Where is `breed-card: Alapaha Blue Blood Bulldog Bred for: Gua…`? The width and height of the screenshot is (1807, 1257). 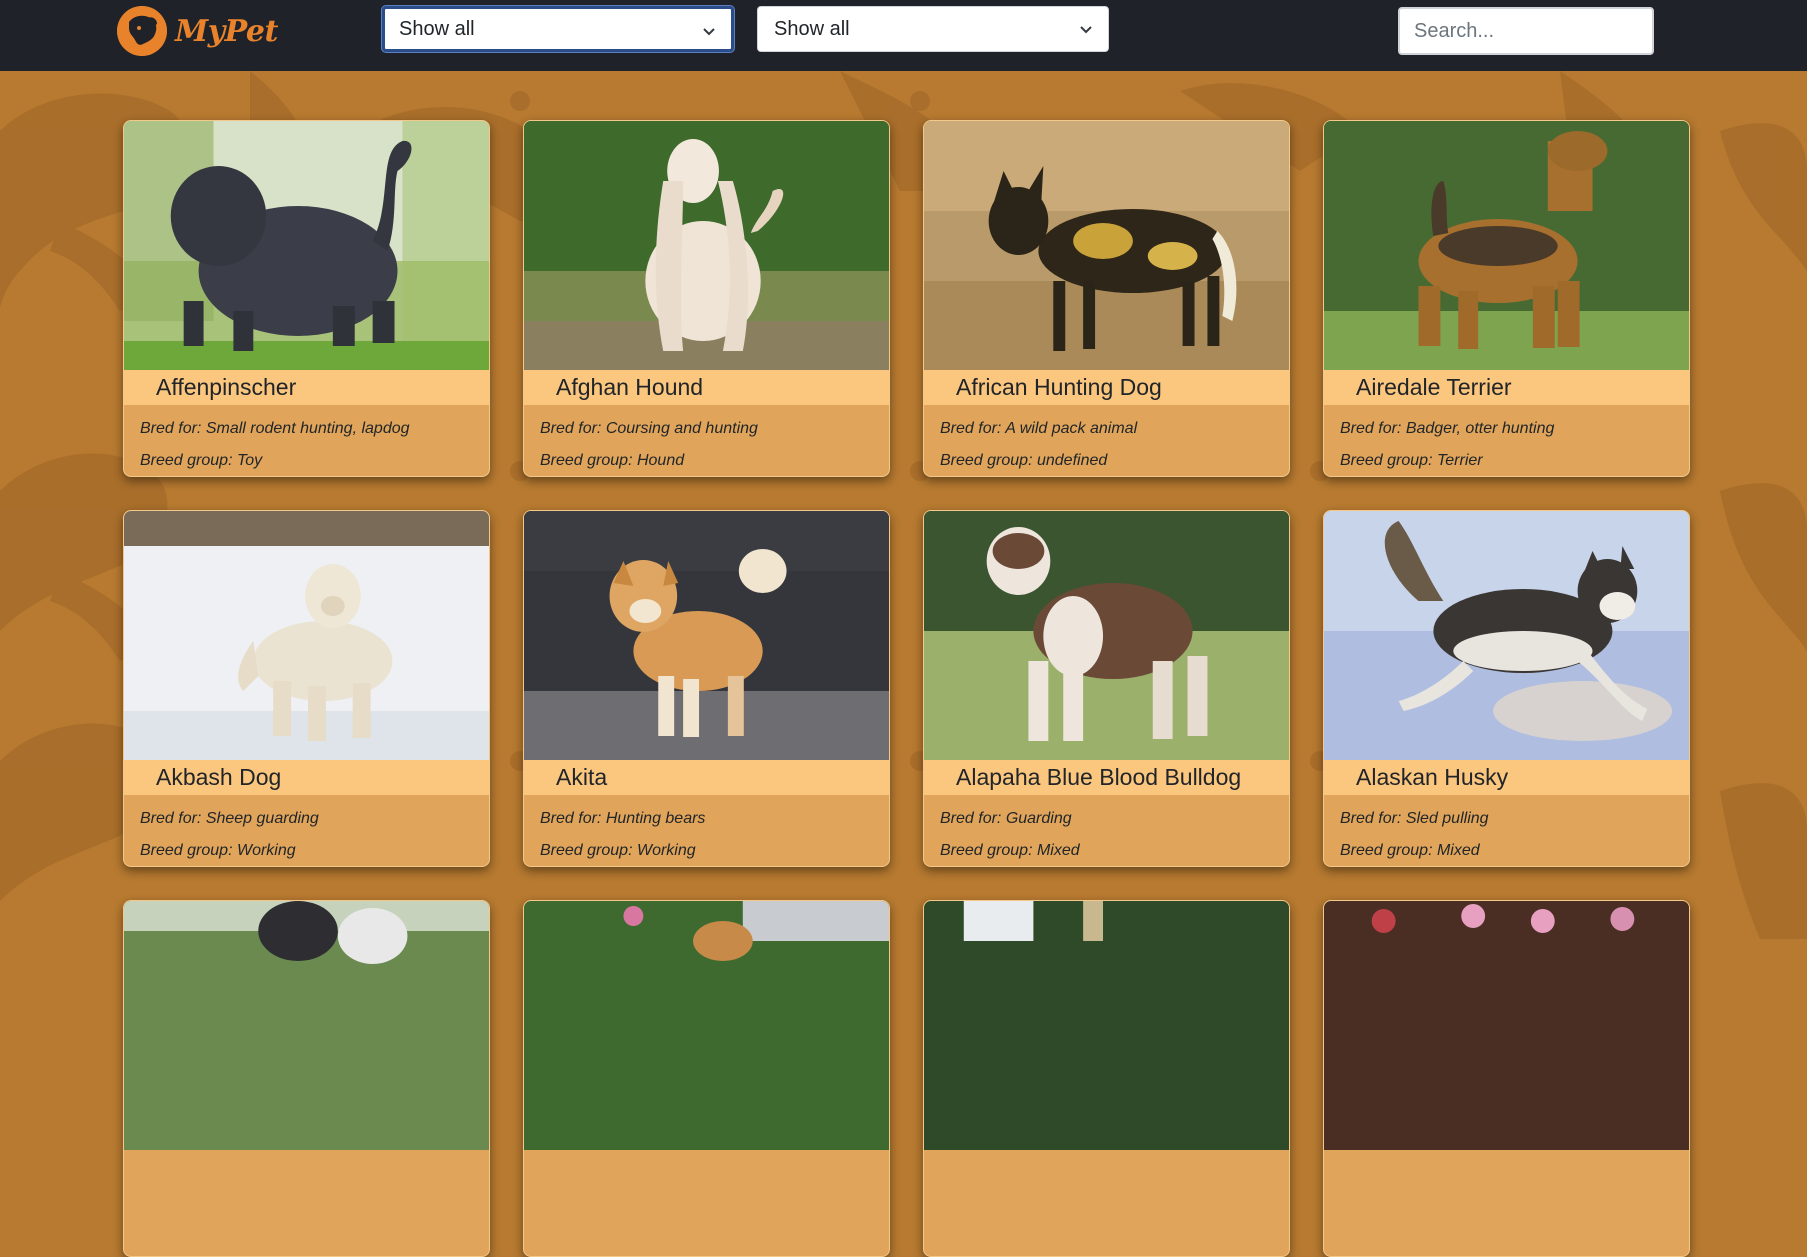
breed-card: Alapaha Blue Blood Bulldog Bred for: Gua… is located at coordinates (1106, 688).